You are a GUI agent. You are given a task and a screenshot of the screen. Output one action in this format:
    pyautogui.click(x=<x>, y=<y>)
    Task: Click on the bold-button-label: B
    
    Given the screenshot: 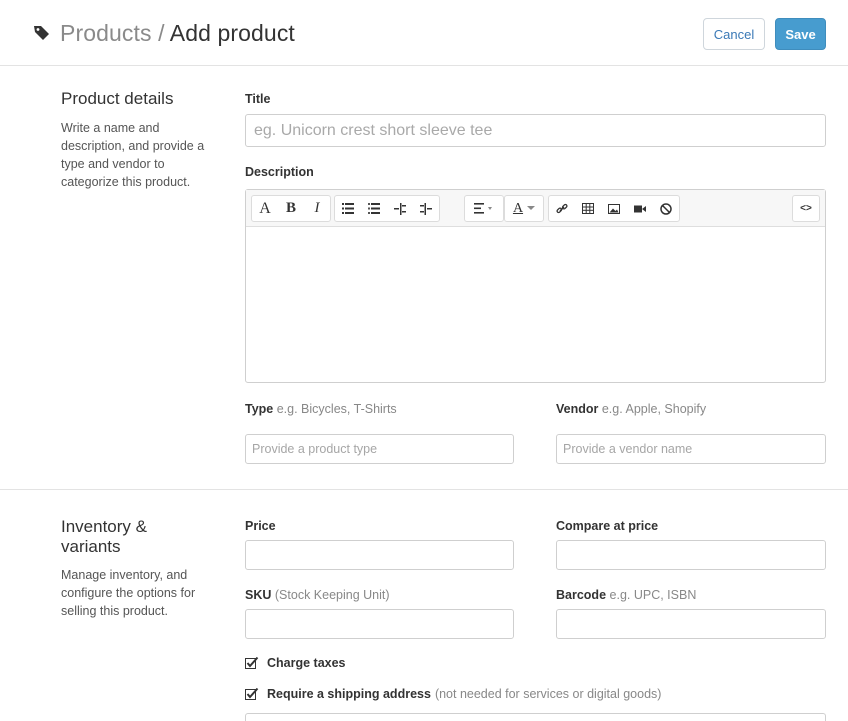 What is the action you would take?
    pyautogui.click(x=290, y=208)
    